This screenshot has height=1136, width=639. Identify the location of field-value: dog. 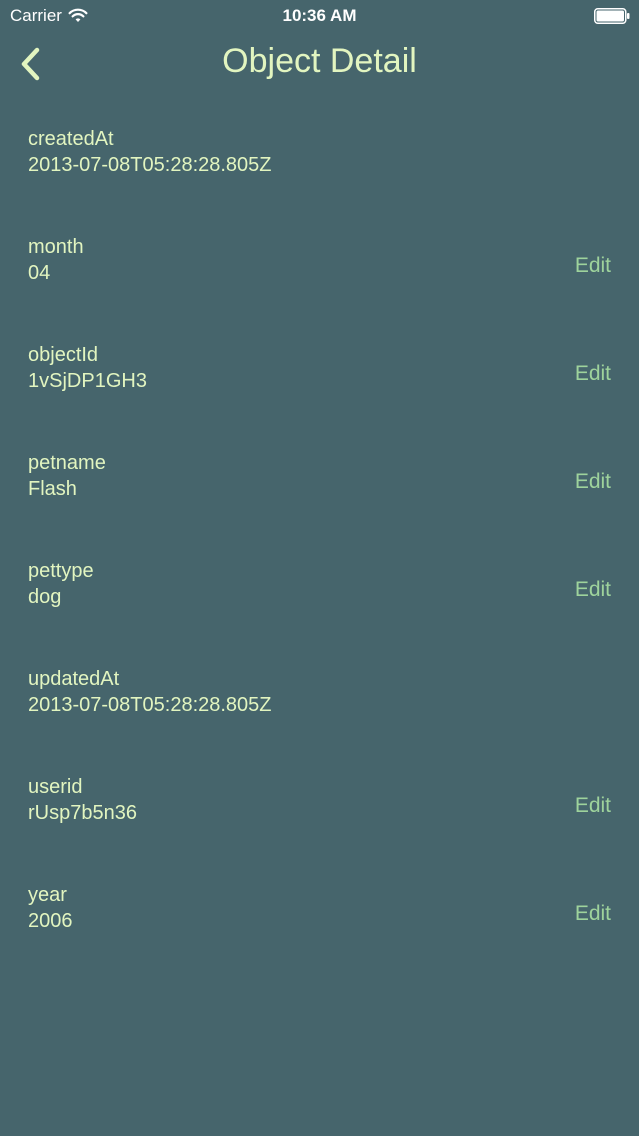
(45, 597).